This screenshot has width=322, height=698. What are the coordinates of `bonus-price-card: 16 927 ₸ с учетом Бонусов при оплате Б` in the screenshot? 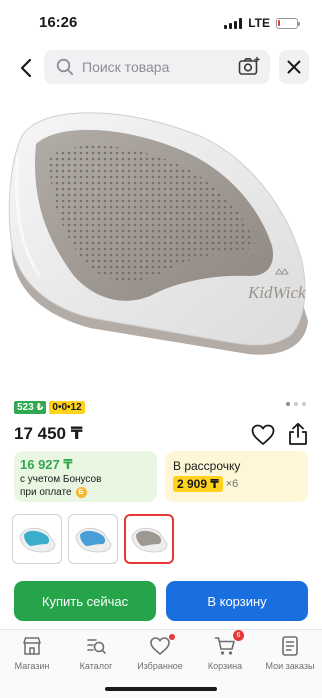 It's located at (85, 476).